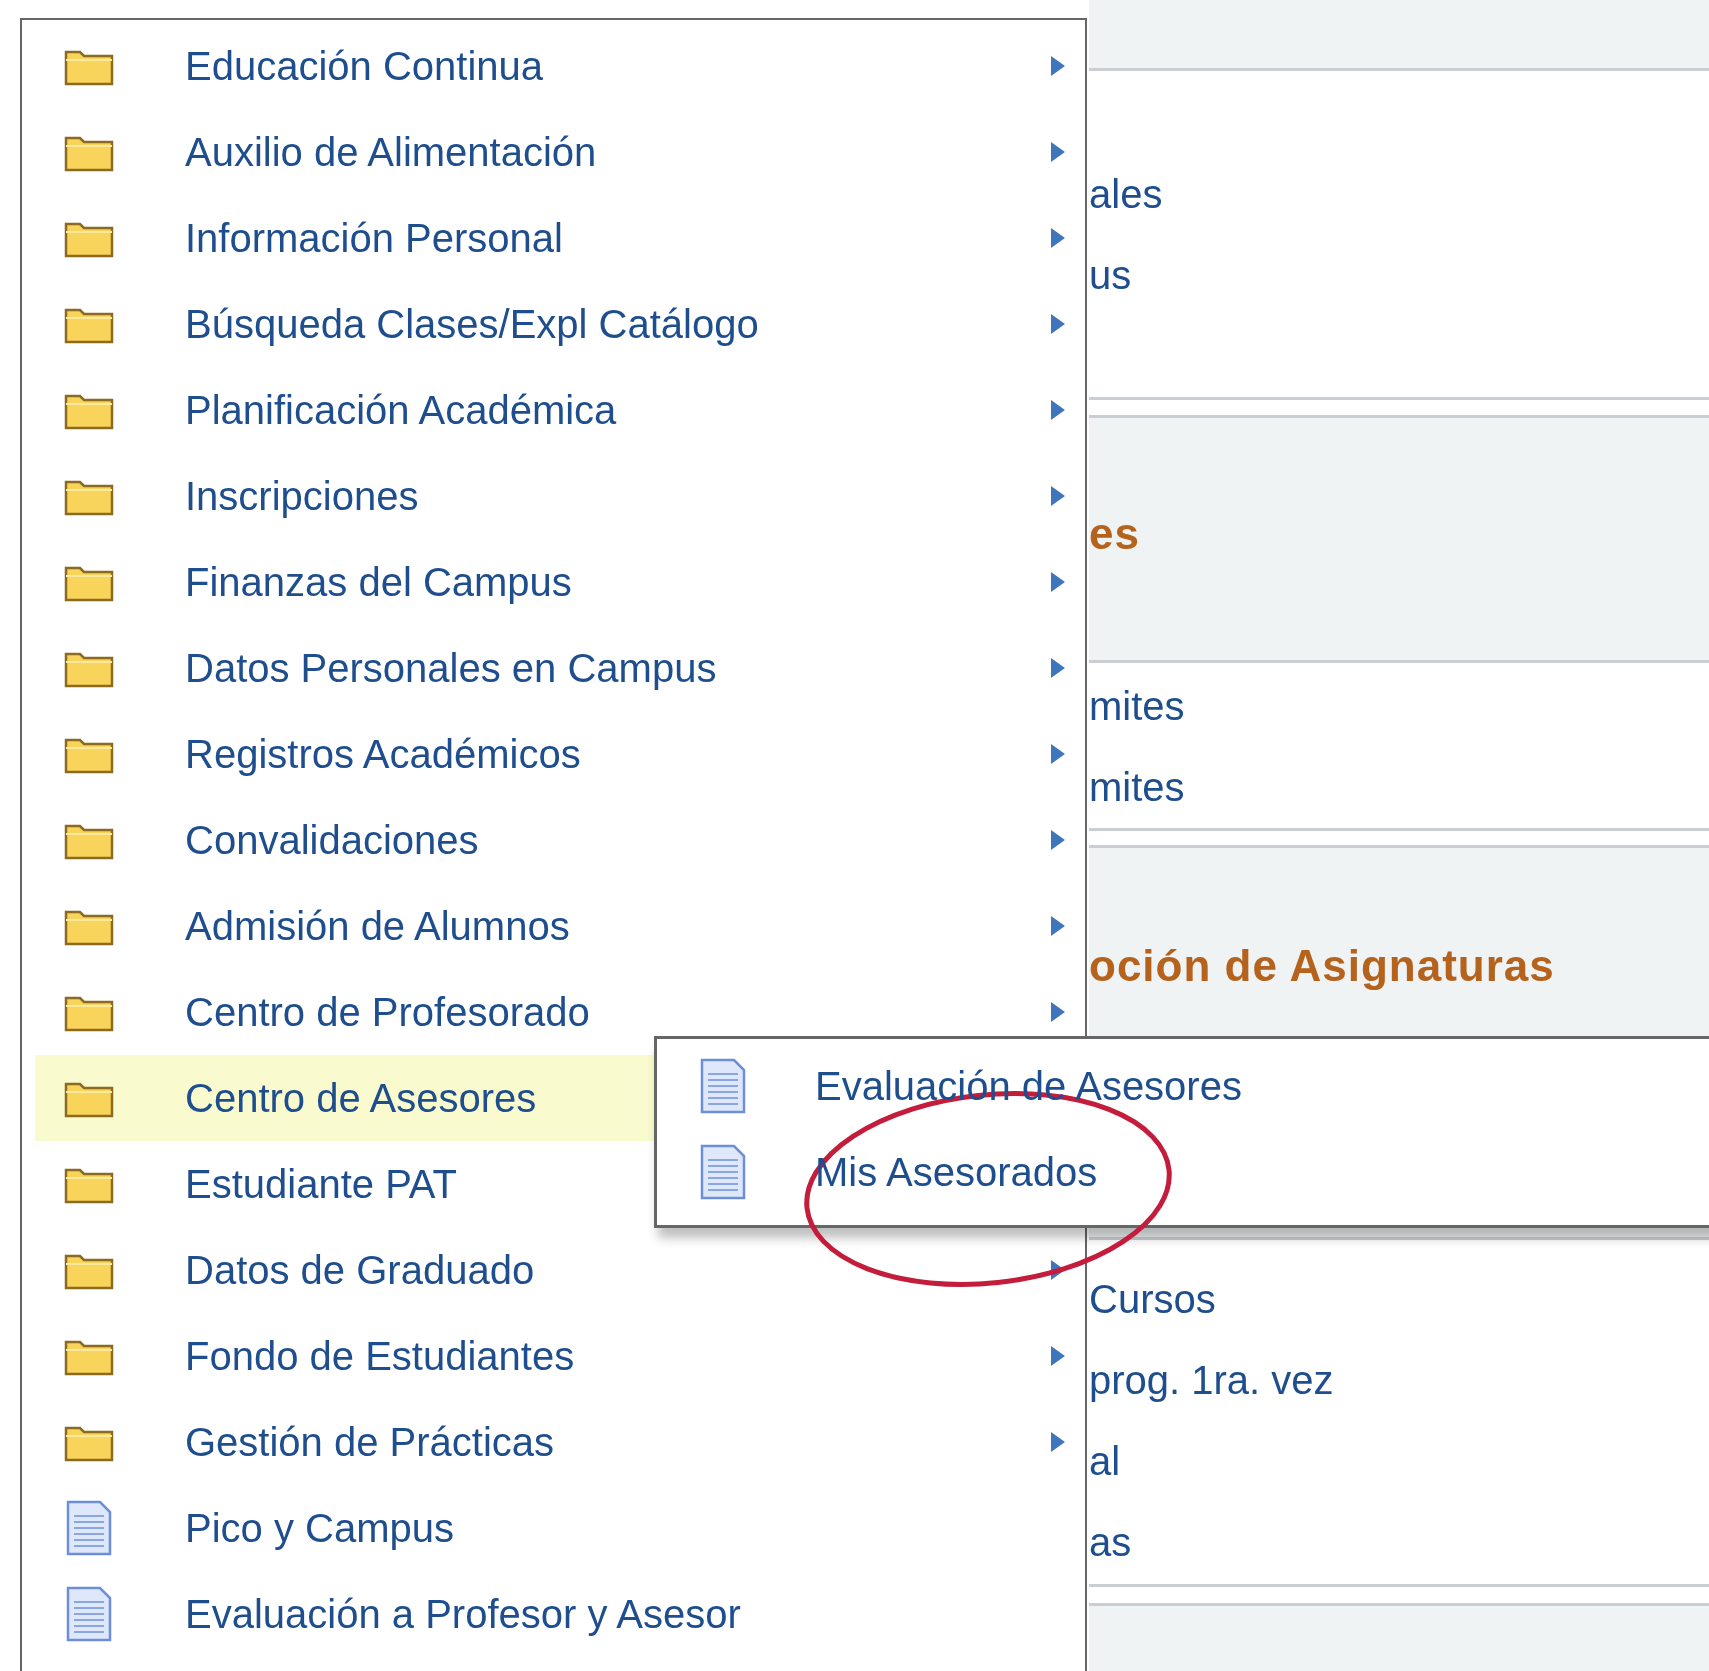  Describe the element at coordinates (560, 1614) in the screenshot. I see `menu-item: Evaluación a Profesor y Asesor` at that location.